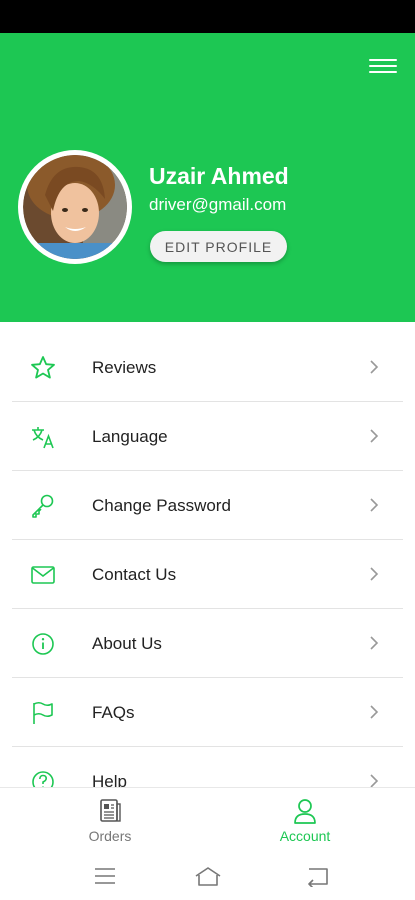 The height and width of the screenshot is (900, 415). I want to click on menu-item-about-us: About Us, so click(207, 643).